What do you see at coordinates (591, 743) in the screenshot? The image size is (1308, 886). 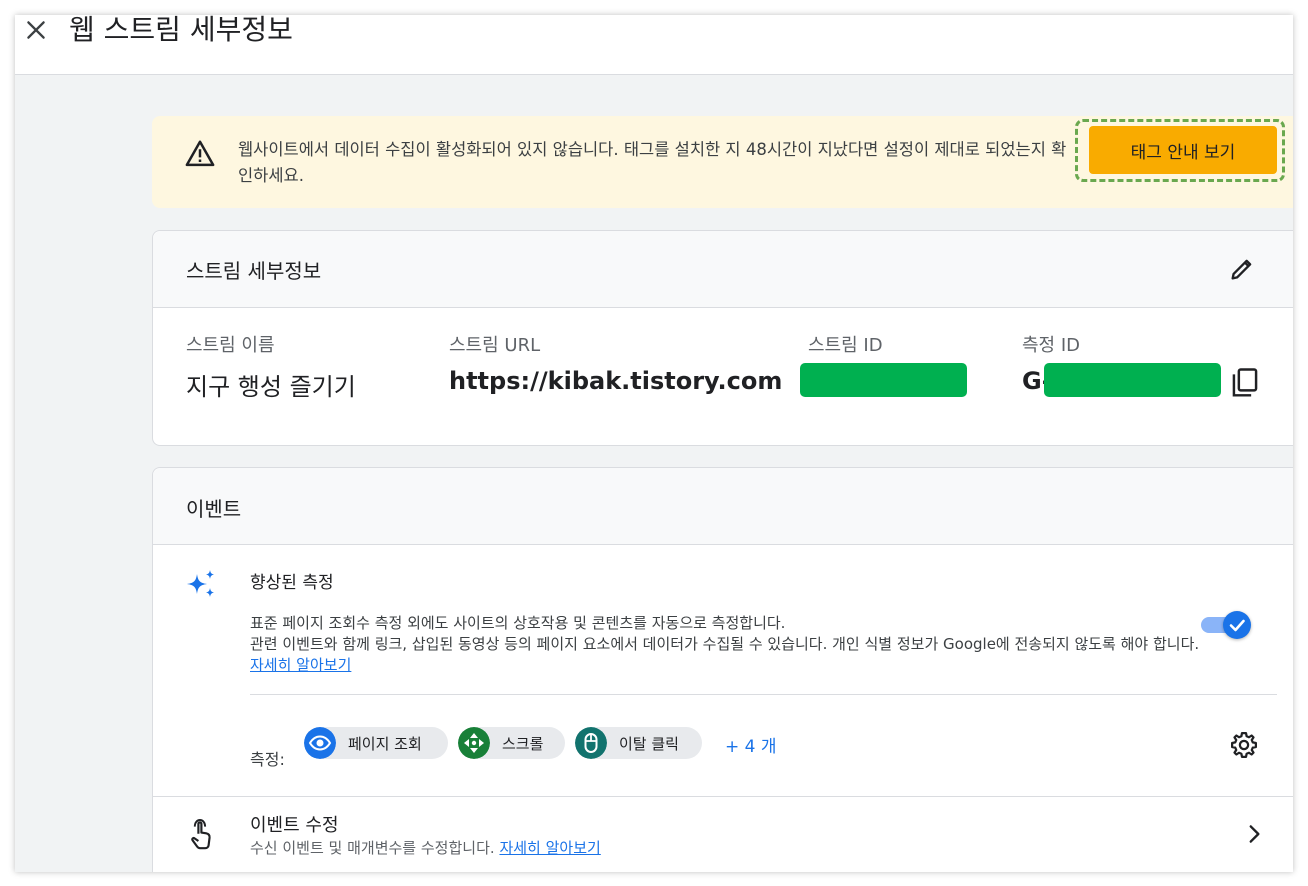 I see `mouse-icon` at bounding box center [591, 743].